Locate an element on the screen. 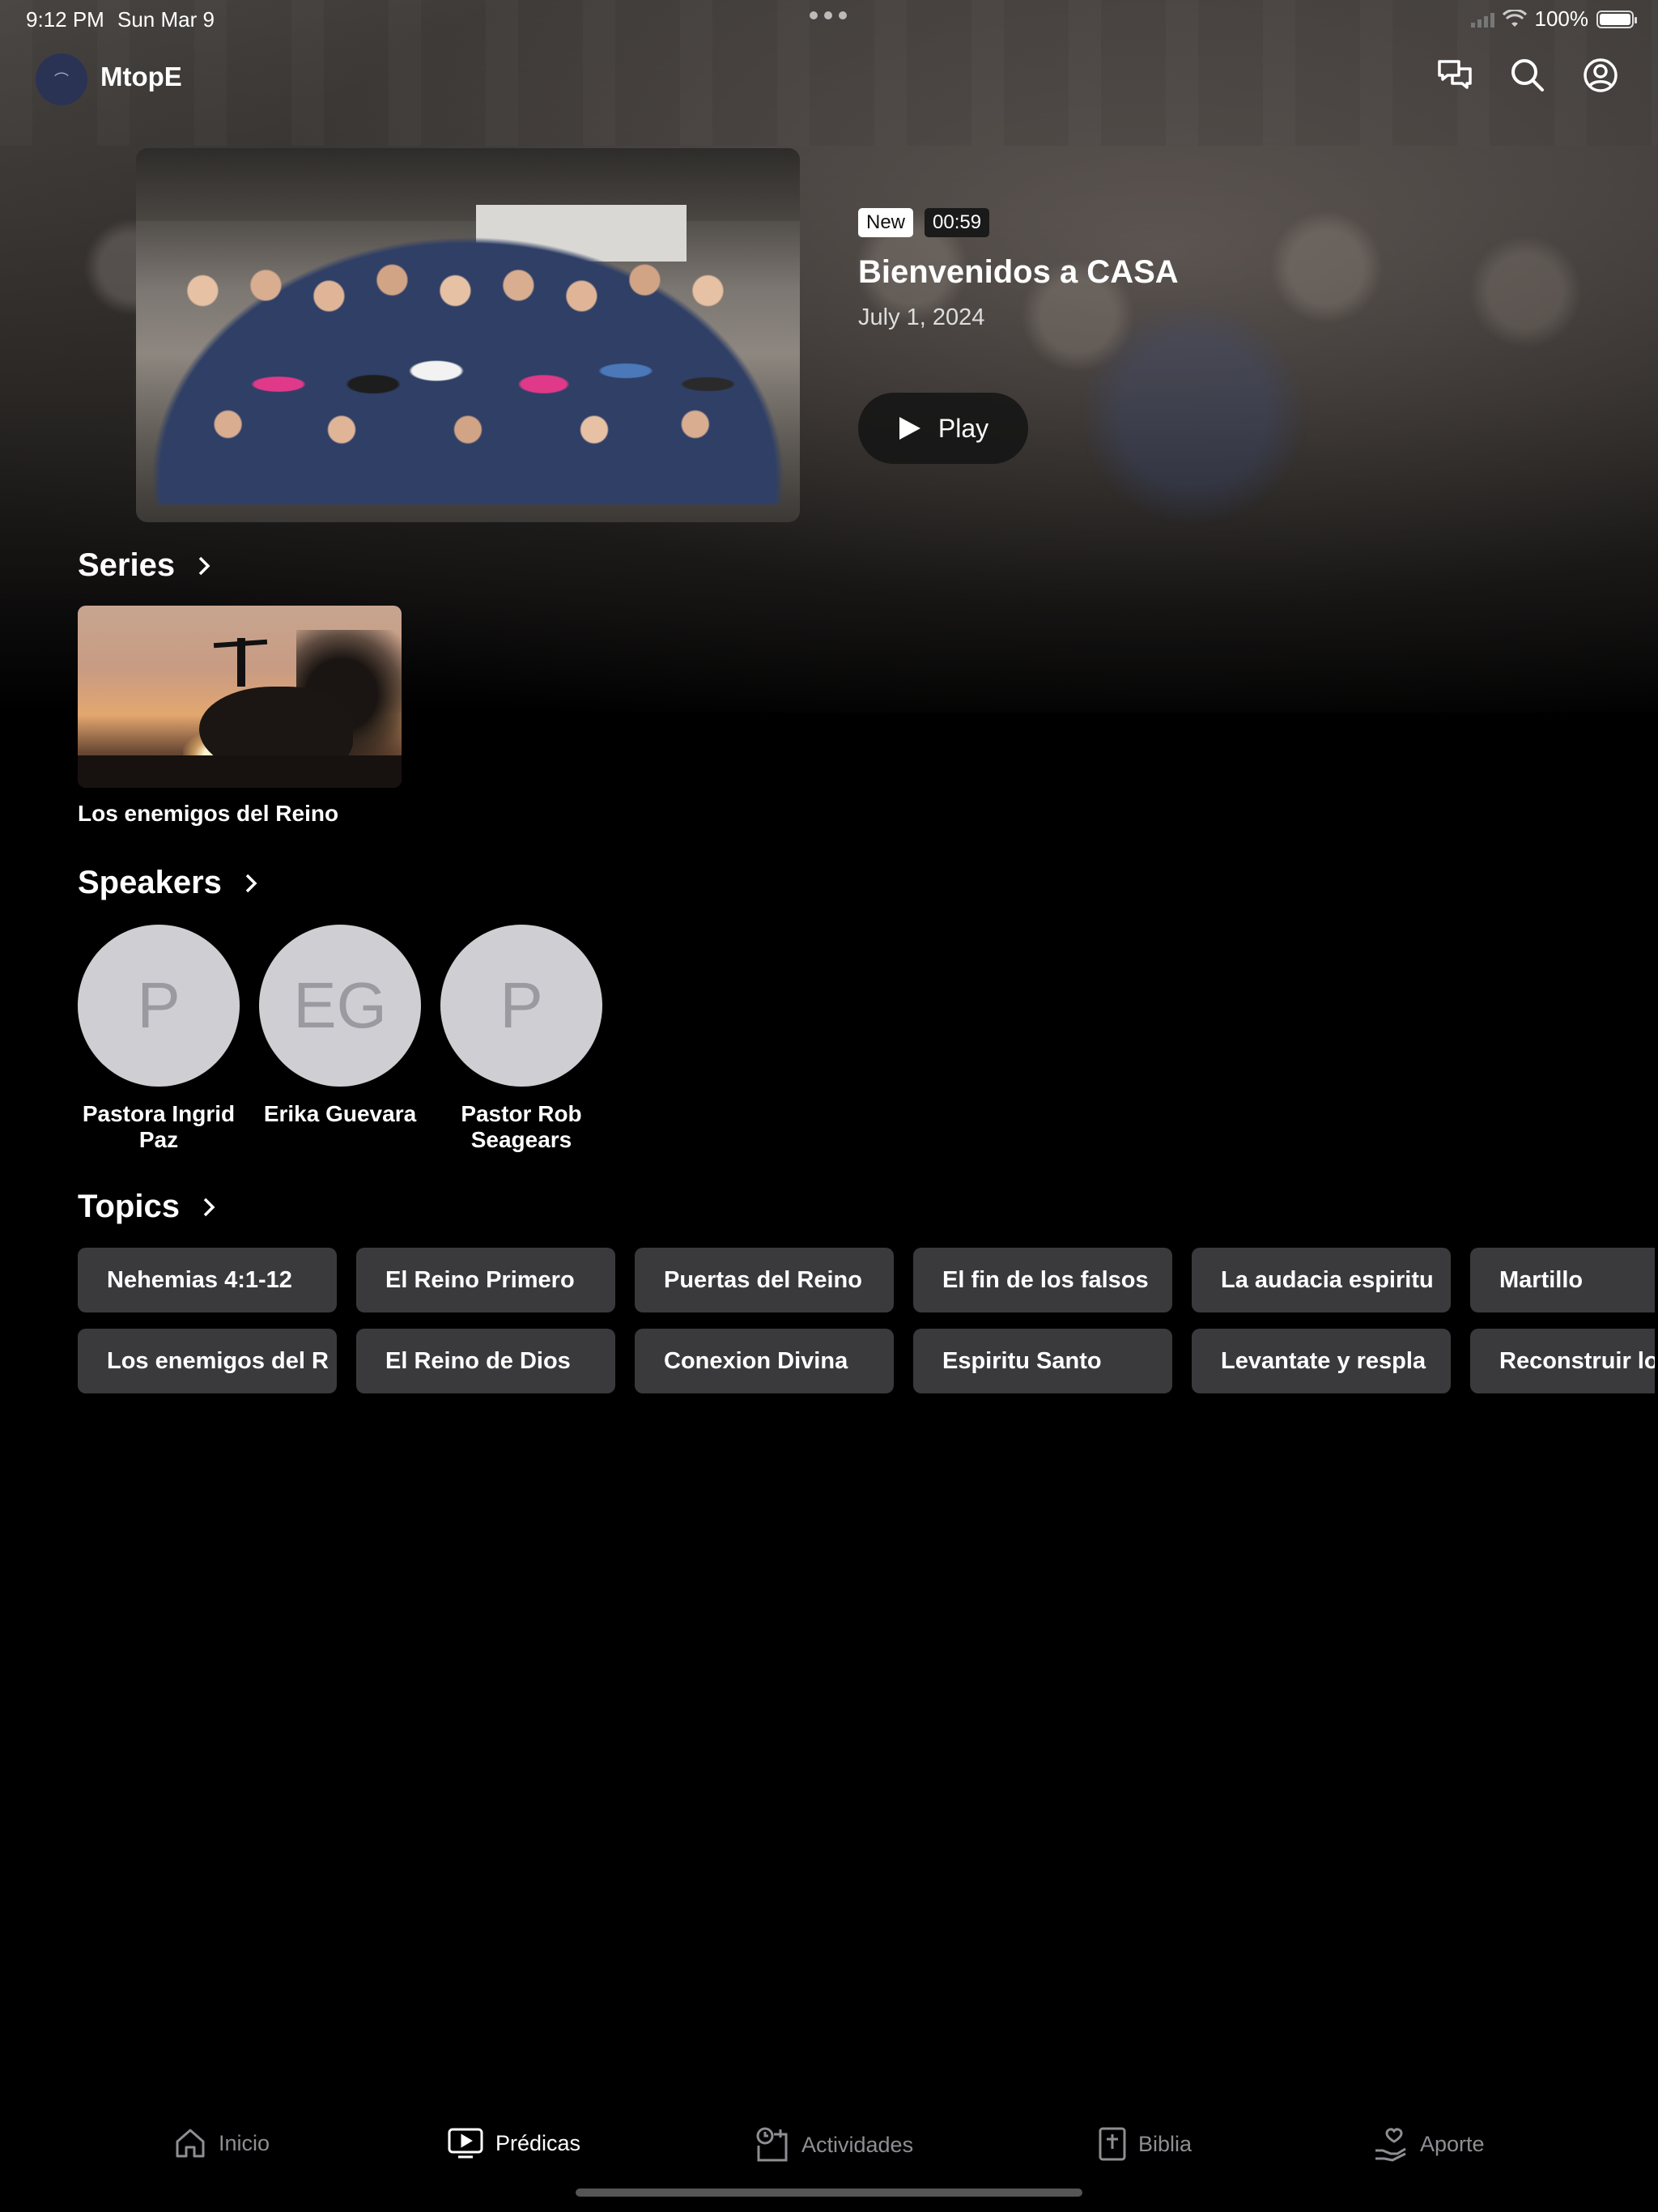  topic-chip: Espiritu Santo is located at coordinates (1042, 1361).